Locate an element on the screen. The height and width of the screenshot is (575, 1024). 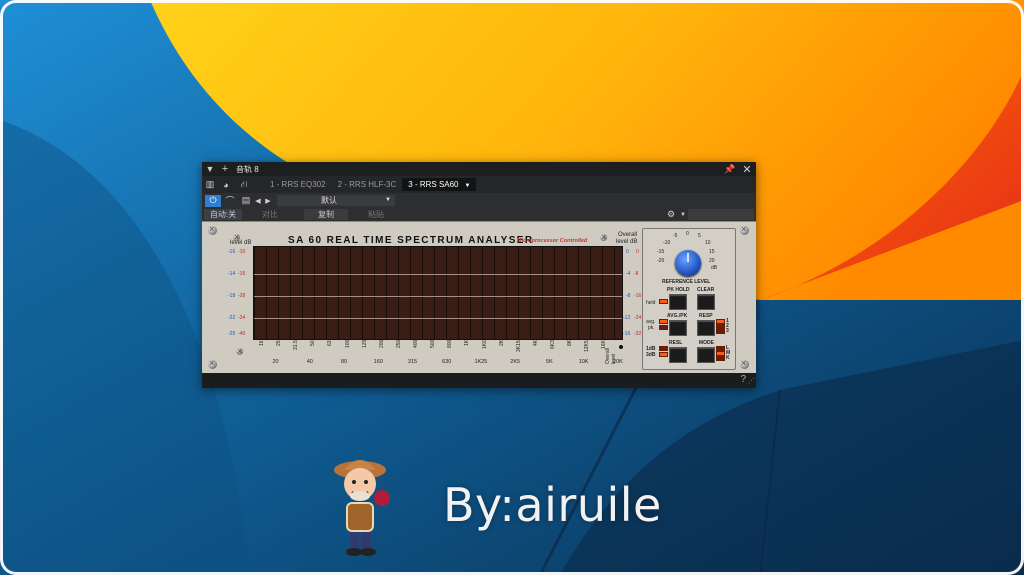
resp-button is located at coordinates (706, 328).